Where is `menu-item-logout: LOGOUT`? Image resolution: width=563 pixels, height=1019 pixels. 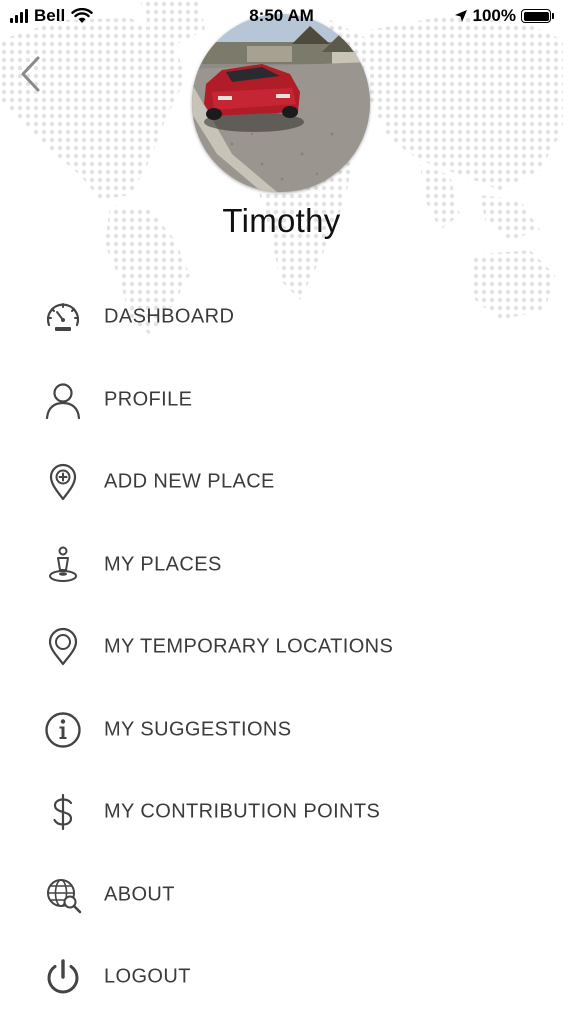 menu-item-logout: LOGOUT is located at coordinates (281, 977).